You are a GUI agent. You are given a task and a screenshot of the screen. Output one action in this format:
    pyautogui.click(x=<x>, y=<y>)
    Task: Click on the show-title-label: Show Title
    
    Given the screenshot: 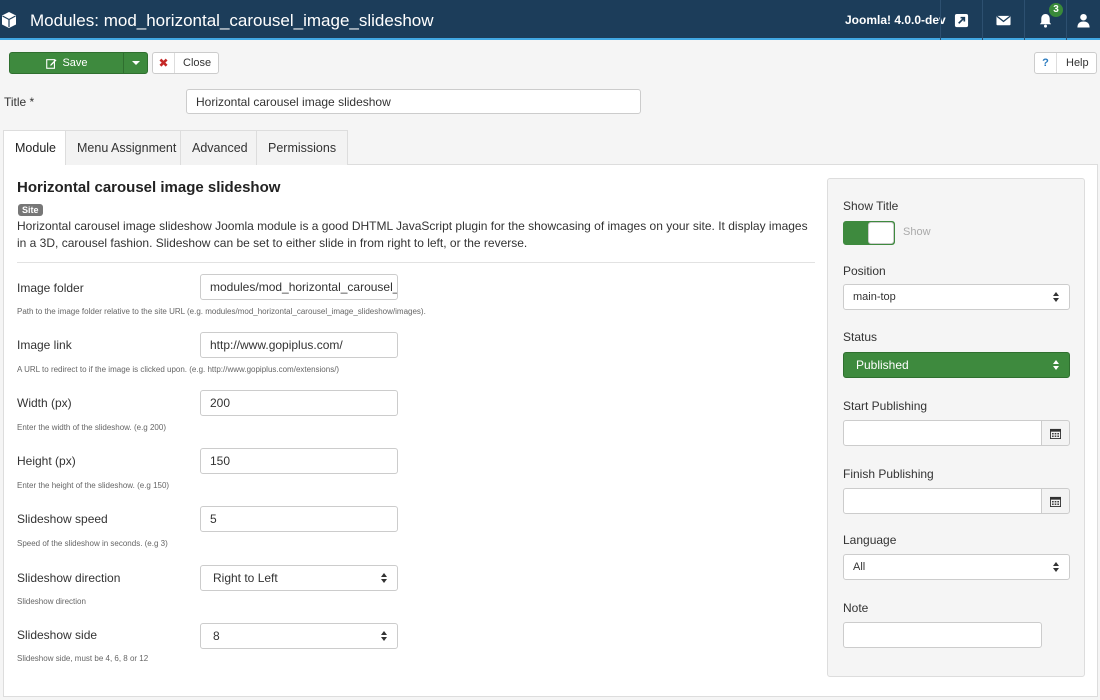 What is the action you would take?
    pyautogui.click(x=871, y=206)
    